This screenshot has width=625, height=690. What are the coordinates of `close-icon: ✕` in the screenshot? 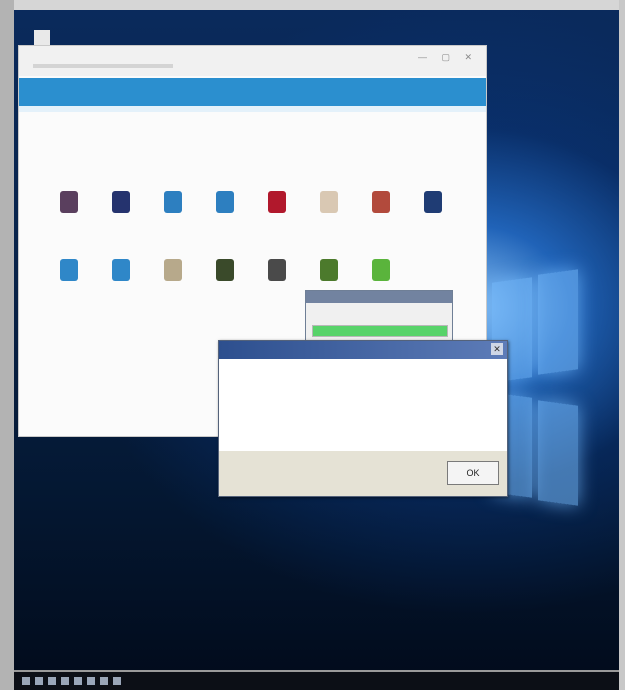 It's located at (497, 349).